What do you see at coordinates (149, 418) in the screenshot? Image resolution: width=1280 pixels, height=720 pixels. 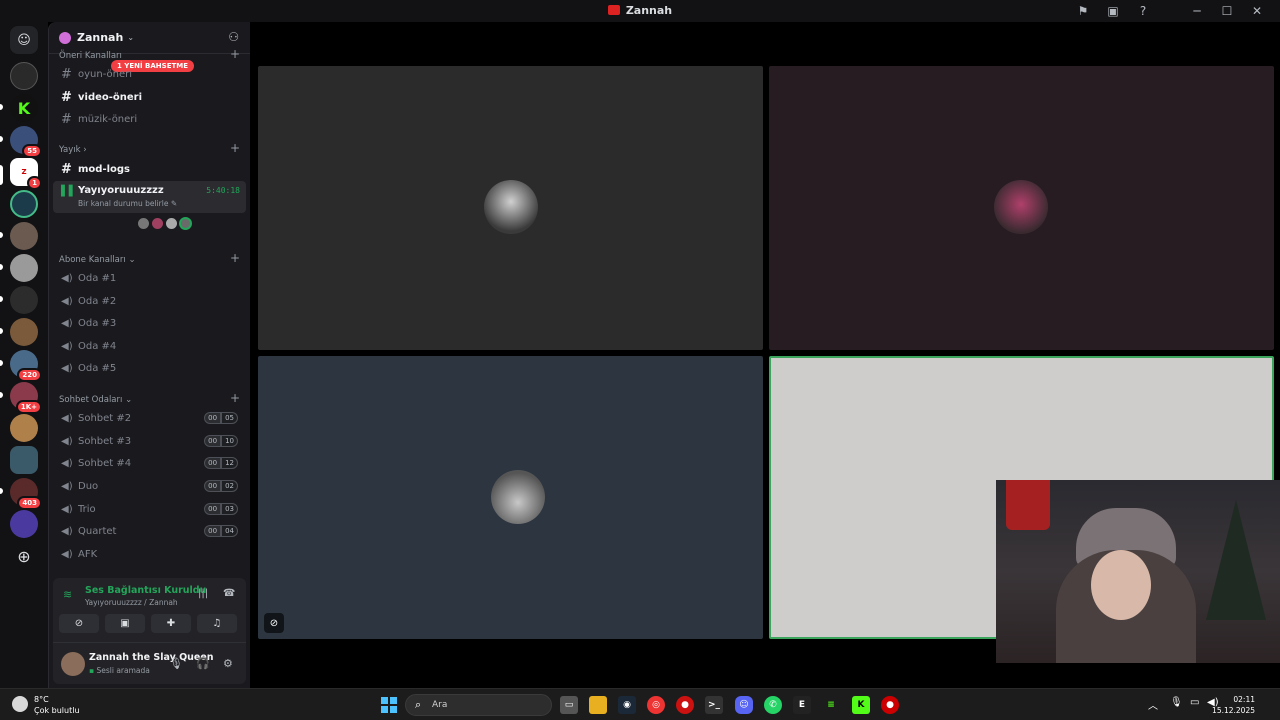 I see `voice-room: ◀) Sohbet #2 00 05` at bounding box center [149, 418].